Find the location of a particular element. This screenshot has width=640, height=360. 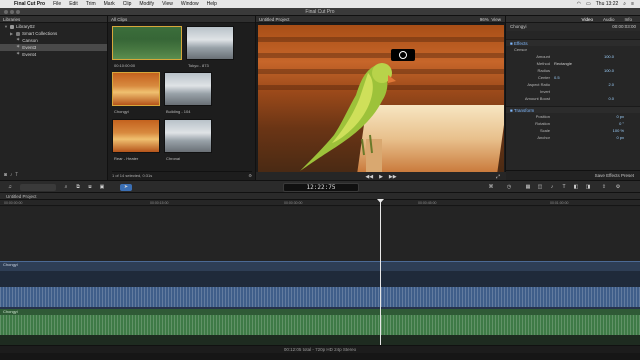

transform-section-header: ■ Transform is located at coordinates (573, 109).